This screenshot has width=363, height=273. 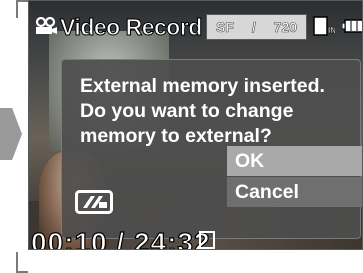 I want to click on internal-memory-icon: IN, so click(x=324, y=26).